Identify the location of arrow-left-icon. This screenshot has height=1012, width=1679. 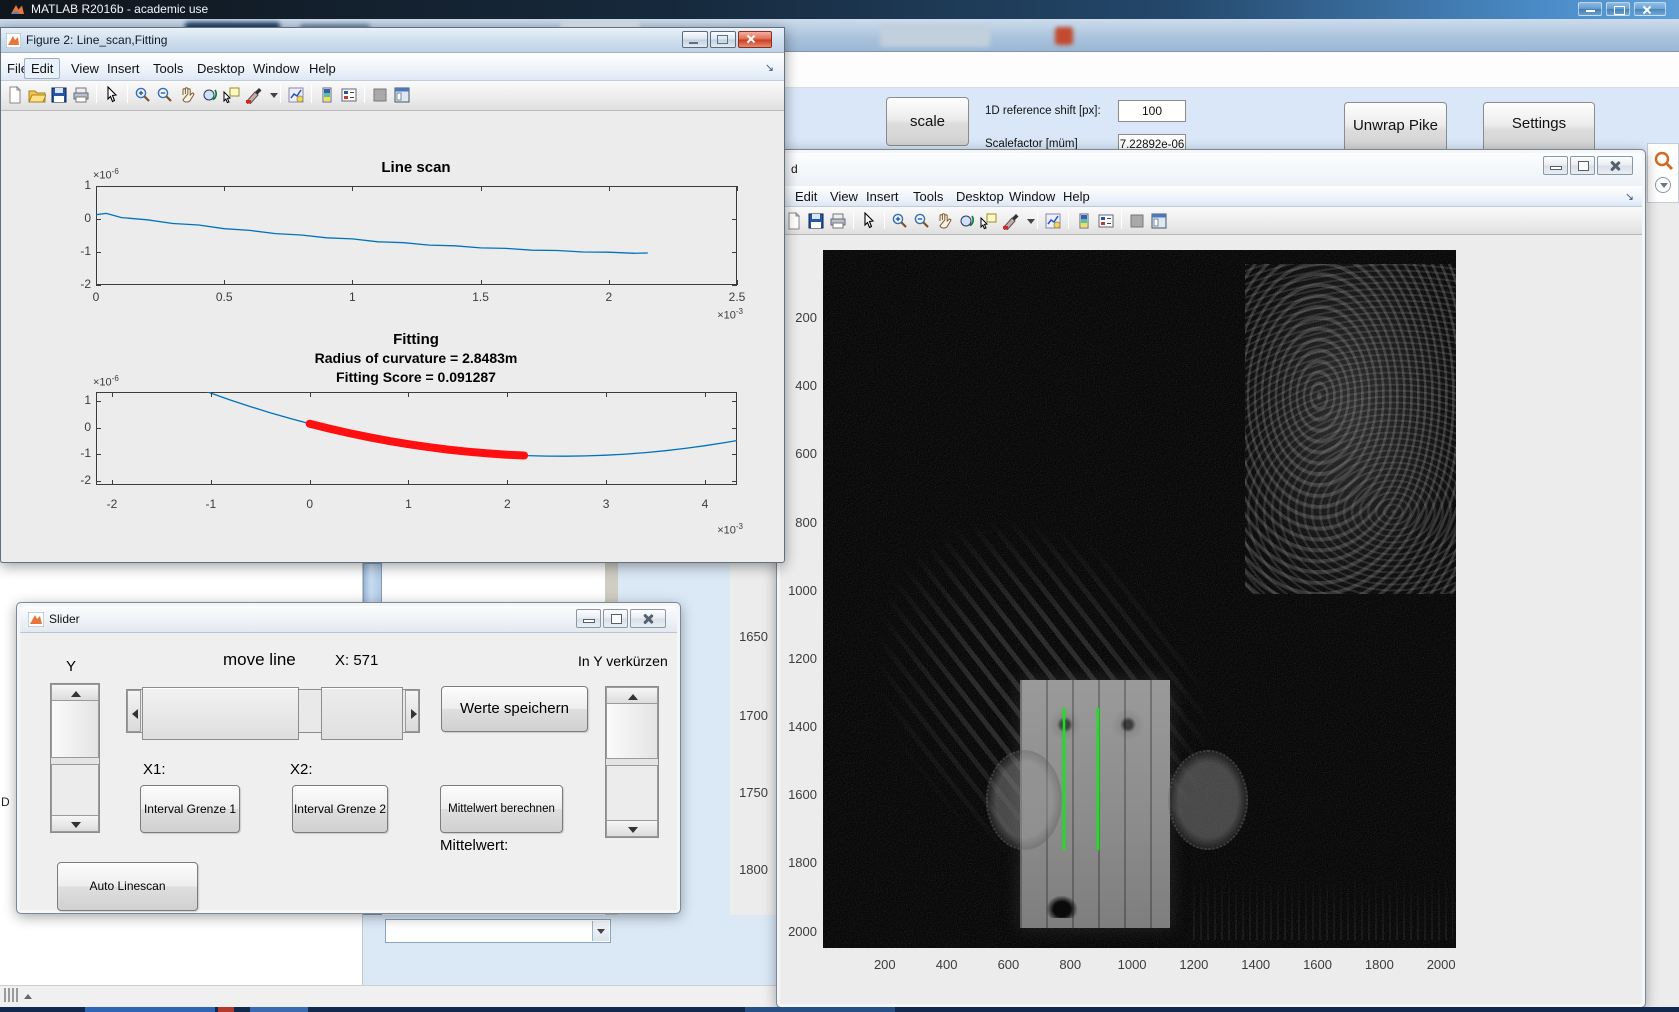
(134, 711).